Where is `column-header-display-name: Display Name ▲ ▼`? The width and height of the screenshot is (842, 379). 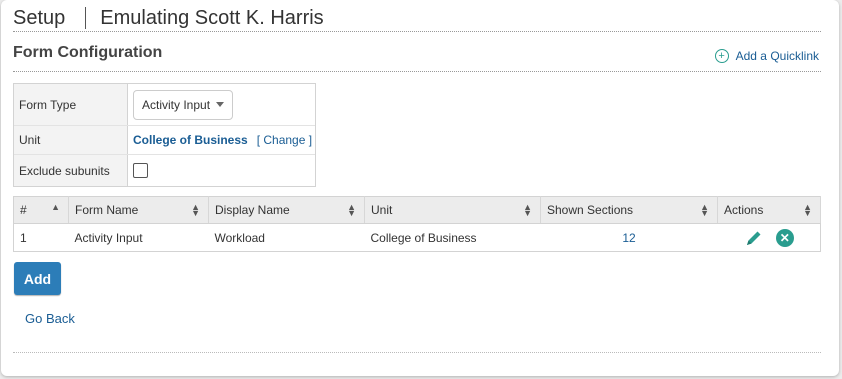 column-header-display-name: Display Name ▲ ▼ is located at coordinates (286, 210).